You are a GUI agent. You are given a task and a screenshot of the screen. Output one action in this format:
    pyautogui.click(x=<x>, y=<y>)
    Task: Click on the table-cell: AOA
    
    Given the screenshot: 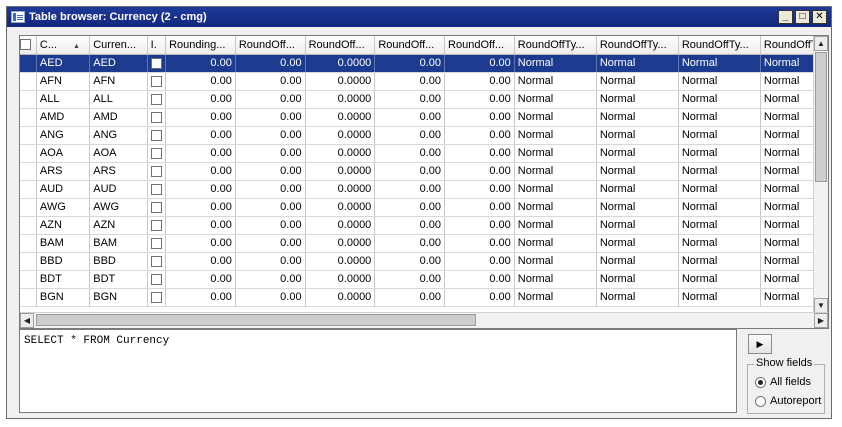 What is the action you would take?
    pyautogui.click(x=118, y=153)
    